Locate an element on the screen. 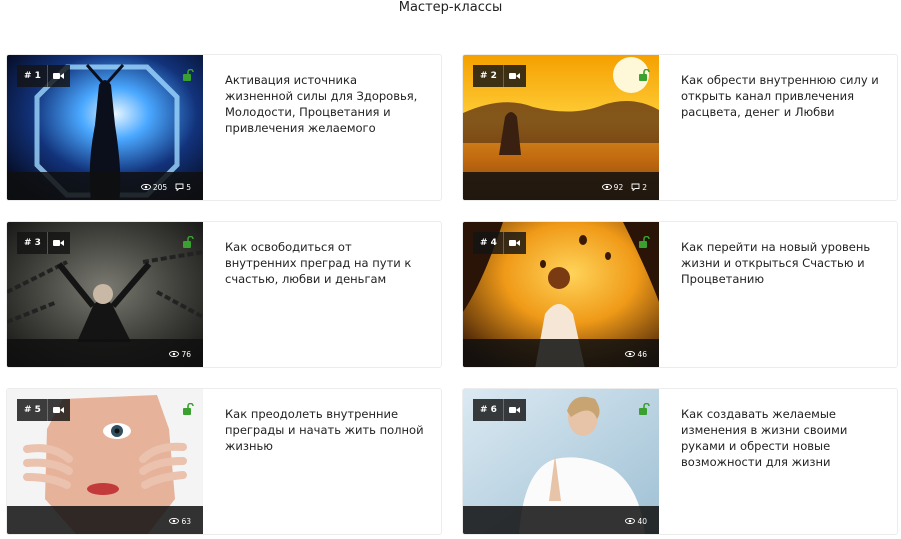 The image size is (901, 539). card-number: # 2 is located at coordinates (488, 76).